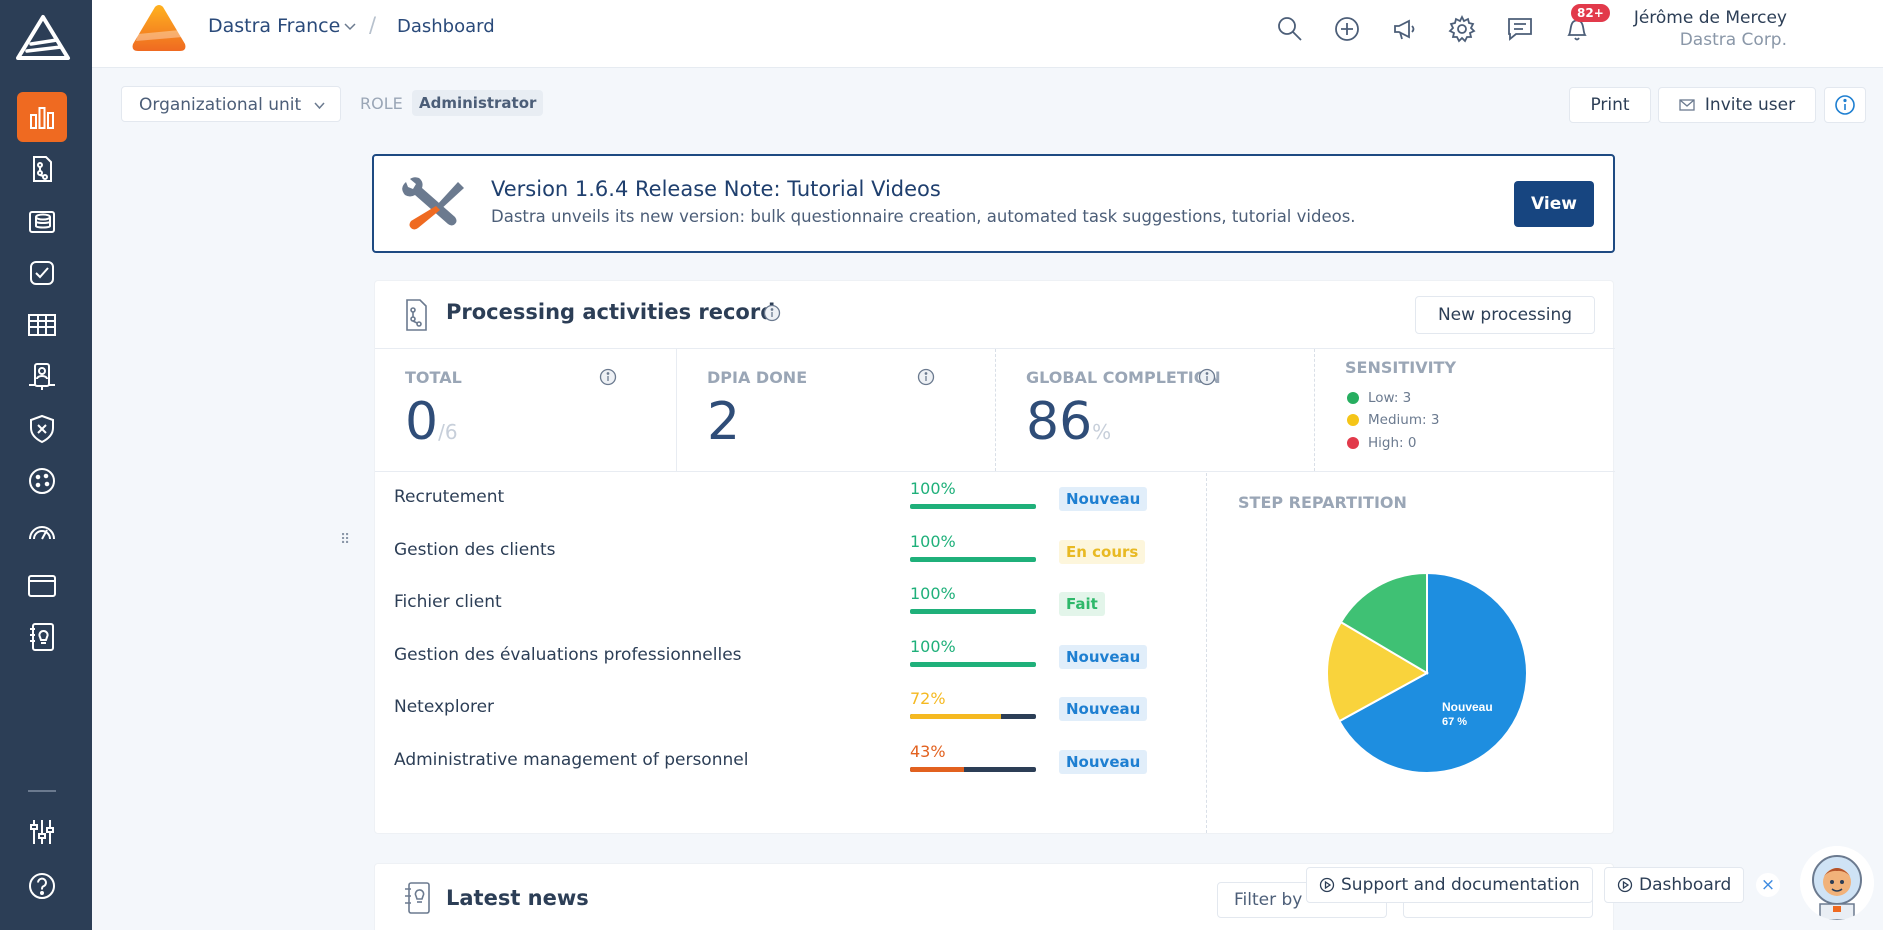 This screenshot has height=930, width=1883. What do you see at coordinates (790, 709) in the screenshot?
I see `table-row: Netexplorer 72% Nouveau` at bounding box center [790, 709].